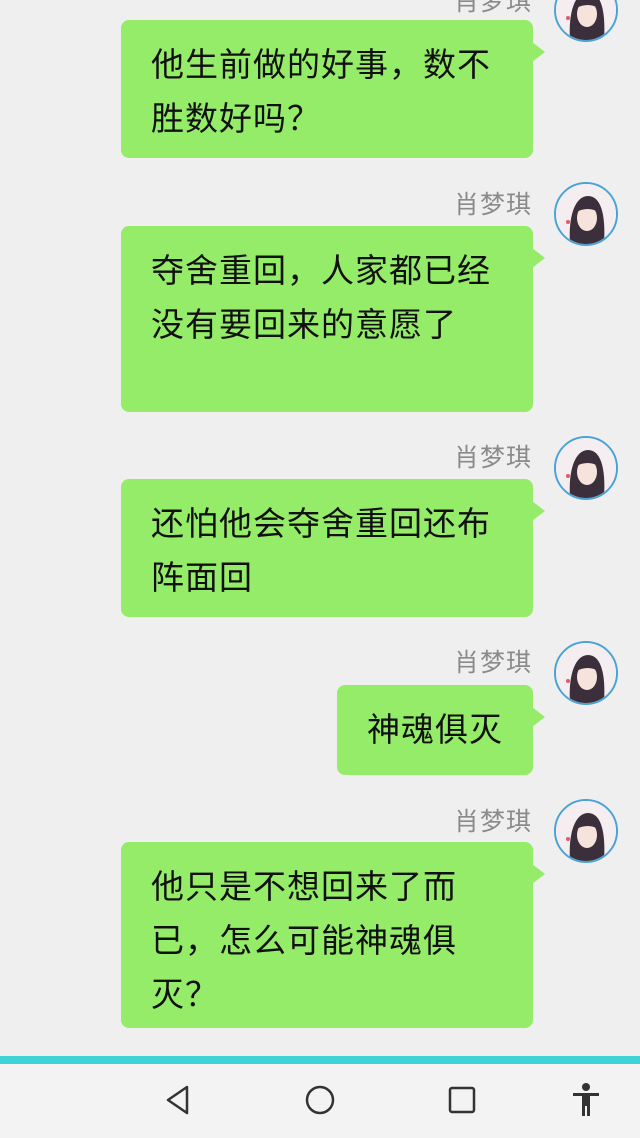  Describe the element at coordinates (333, 935) in the screenshot. I see `message-bubble: 他只是不想回来了而已，怎么可能神魂俱灭？` at that location.